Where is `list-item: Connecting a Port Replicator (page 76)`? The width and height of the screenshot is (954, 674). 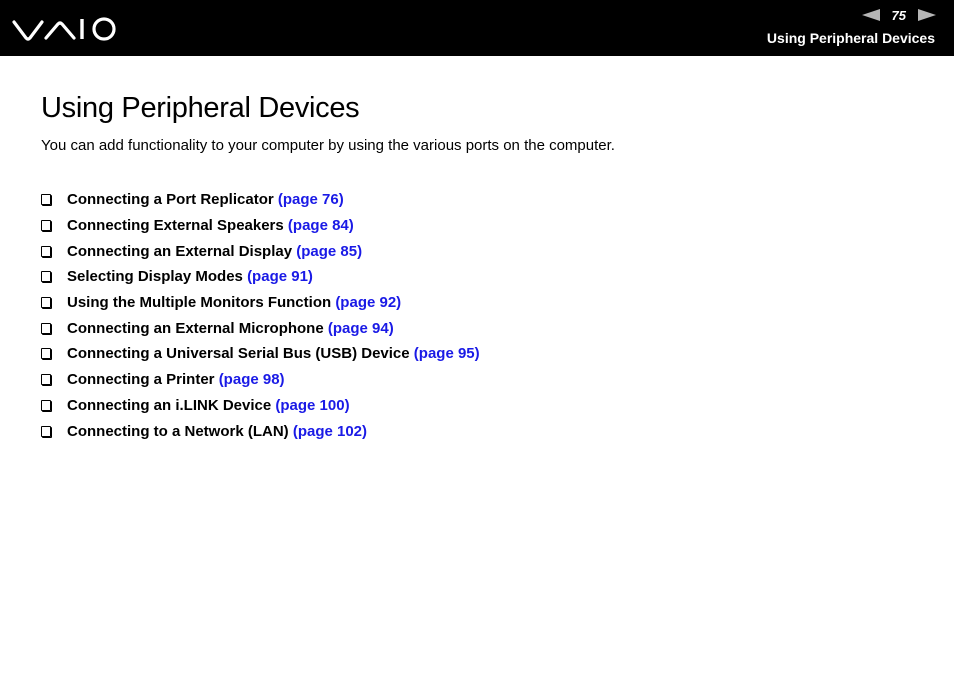 list-item: Connecting a Port Replicator (page 76) is located at coordinates (260, 200).